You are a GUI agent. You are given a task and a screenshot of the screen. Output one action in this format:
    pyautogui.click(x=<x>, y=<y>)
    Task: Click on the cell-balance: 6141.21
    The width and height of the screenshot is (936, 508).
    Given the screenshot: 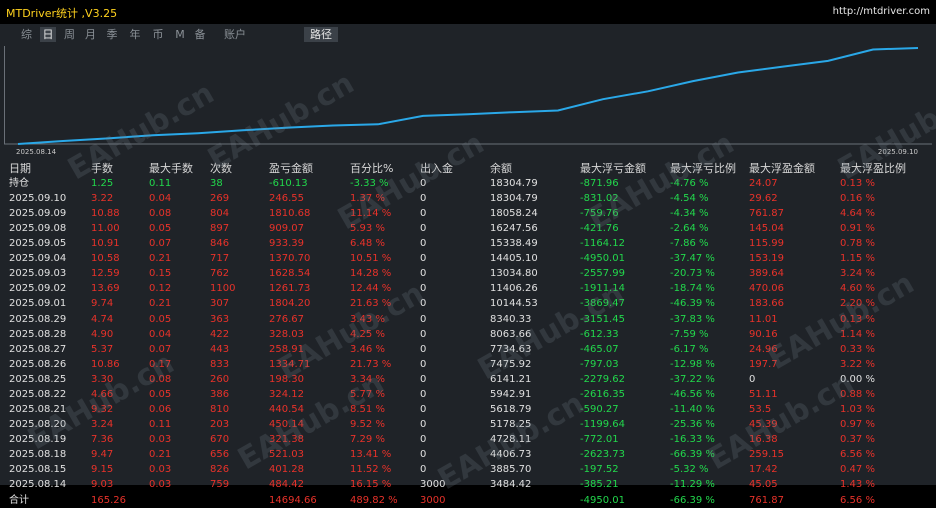 What is the action you would take?
    pyautogui.click(x=511, y=379)
    